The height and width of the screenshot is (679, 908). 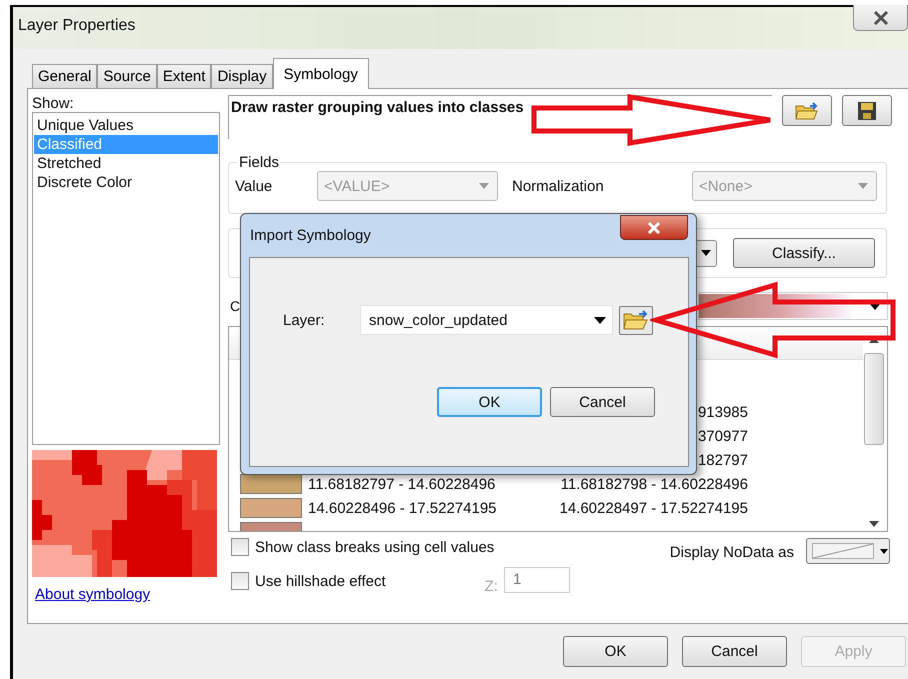 What do you see at coordinates (65, 76) in the screenshot?
I see `tab: General` at bounding box center [65, 76].